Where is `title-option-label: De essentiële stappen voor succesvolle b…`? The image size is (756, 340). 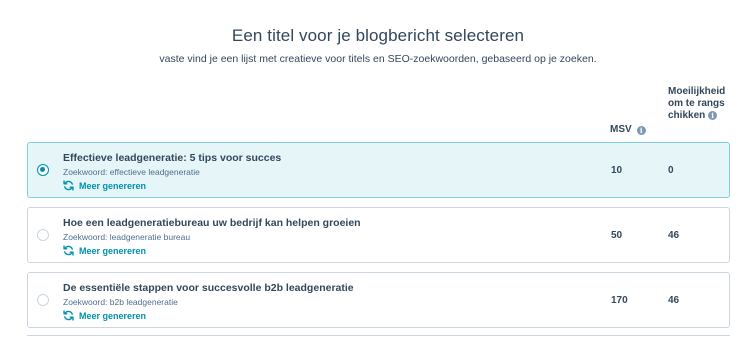 title-option-label: De essentiële stappen voor succesvolle b… is located at coordinates (208, 288).